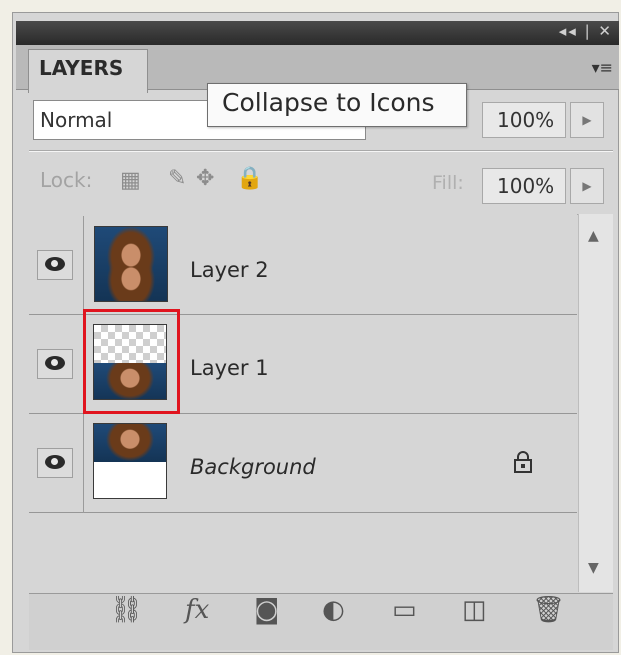 The height and width of the screenshot is (655, 621). Describe the element at coordinates (587, 186) in the screenshot. I see `fill-arrow-button: ▶` at that location.